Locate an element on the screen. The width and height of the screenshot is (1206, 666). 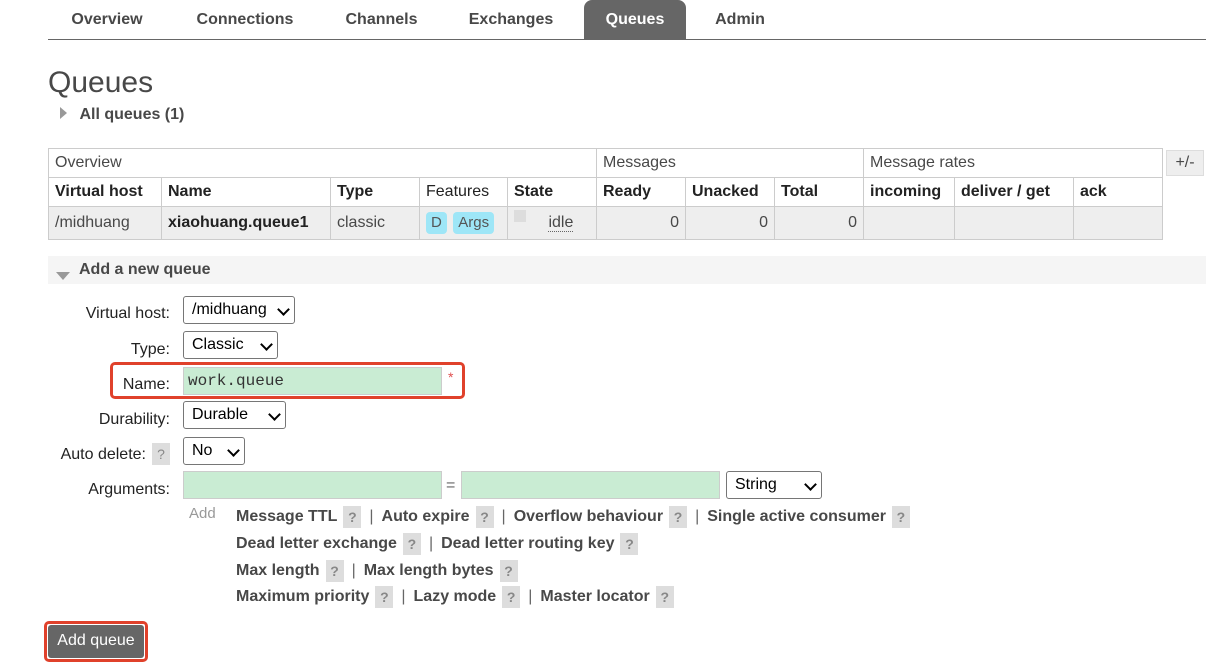
arg-lazy-mode: Lazy mode is located at coordinates (455, 596).